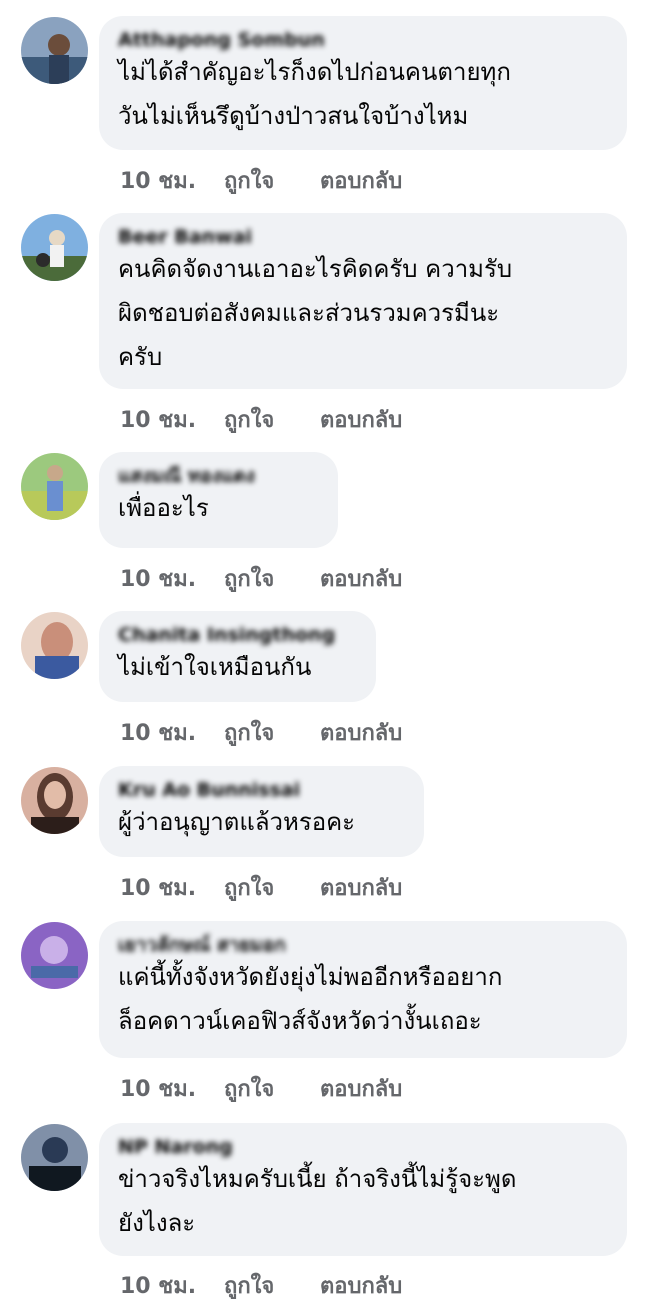 The width and height of the screenshot is (648, 1309). I want to click on comment-bubble: Kru Ao Bunnissai ผู้ว่าอนุญาตแล้วหรอคะ, so click(261, 811).